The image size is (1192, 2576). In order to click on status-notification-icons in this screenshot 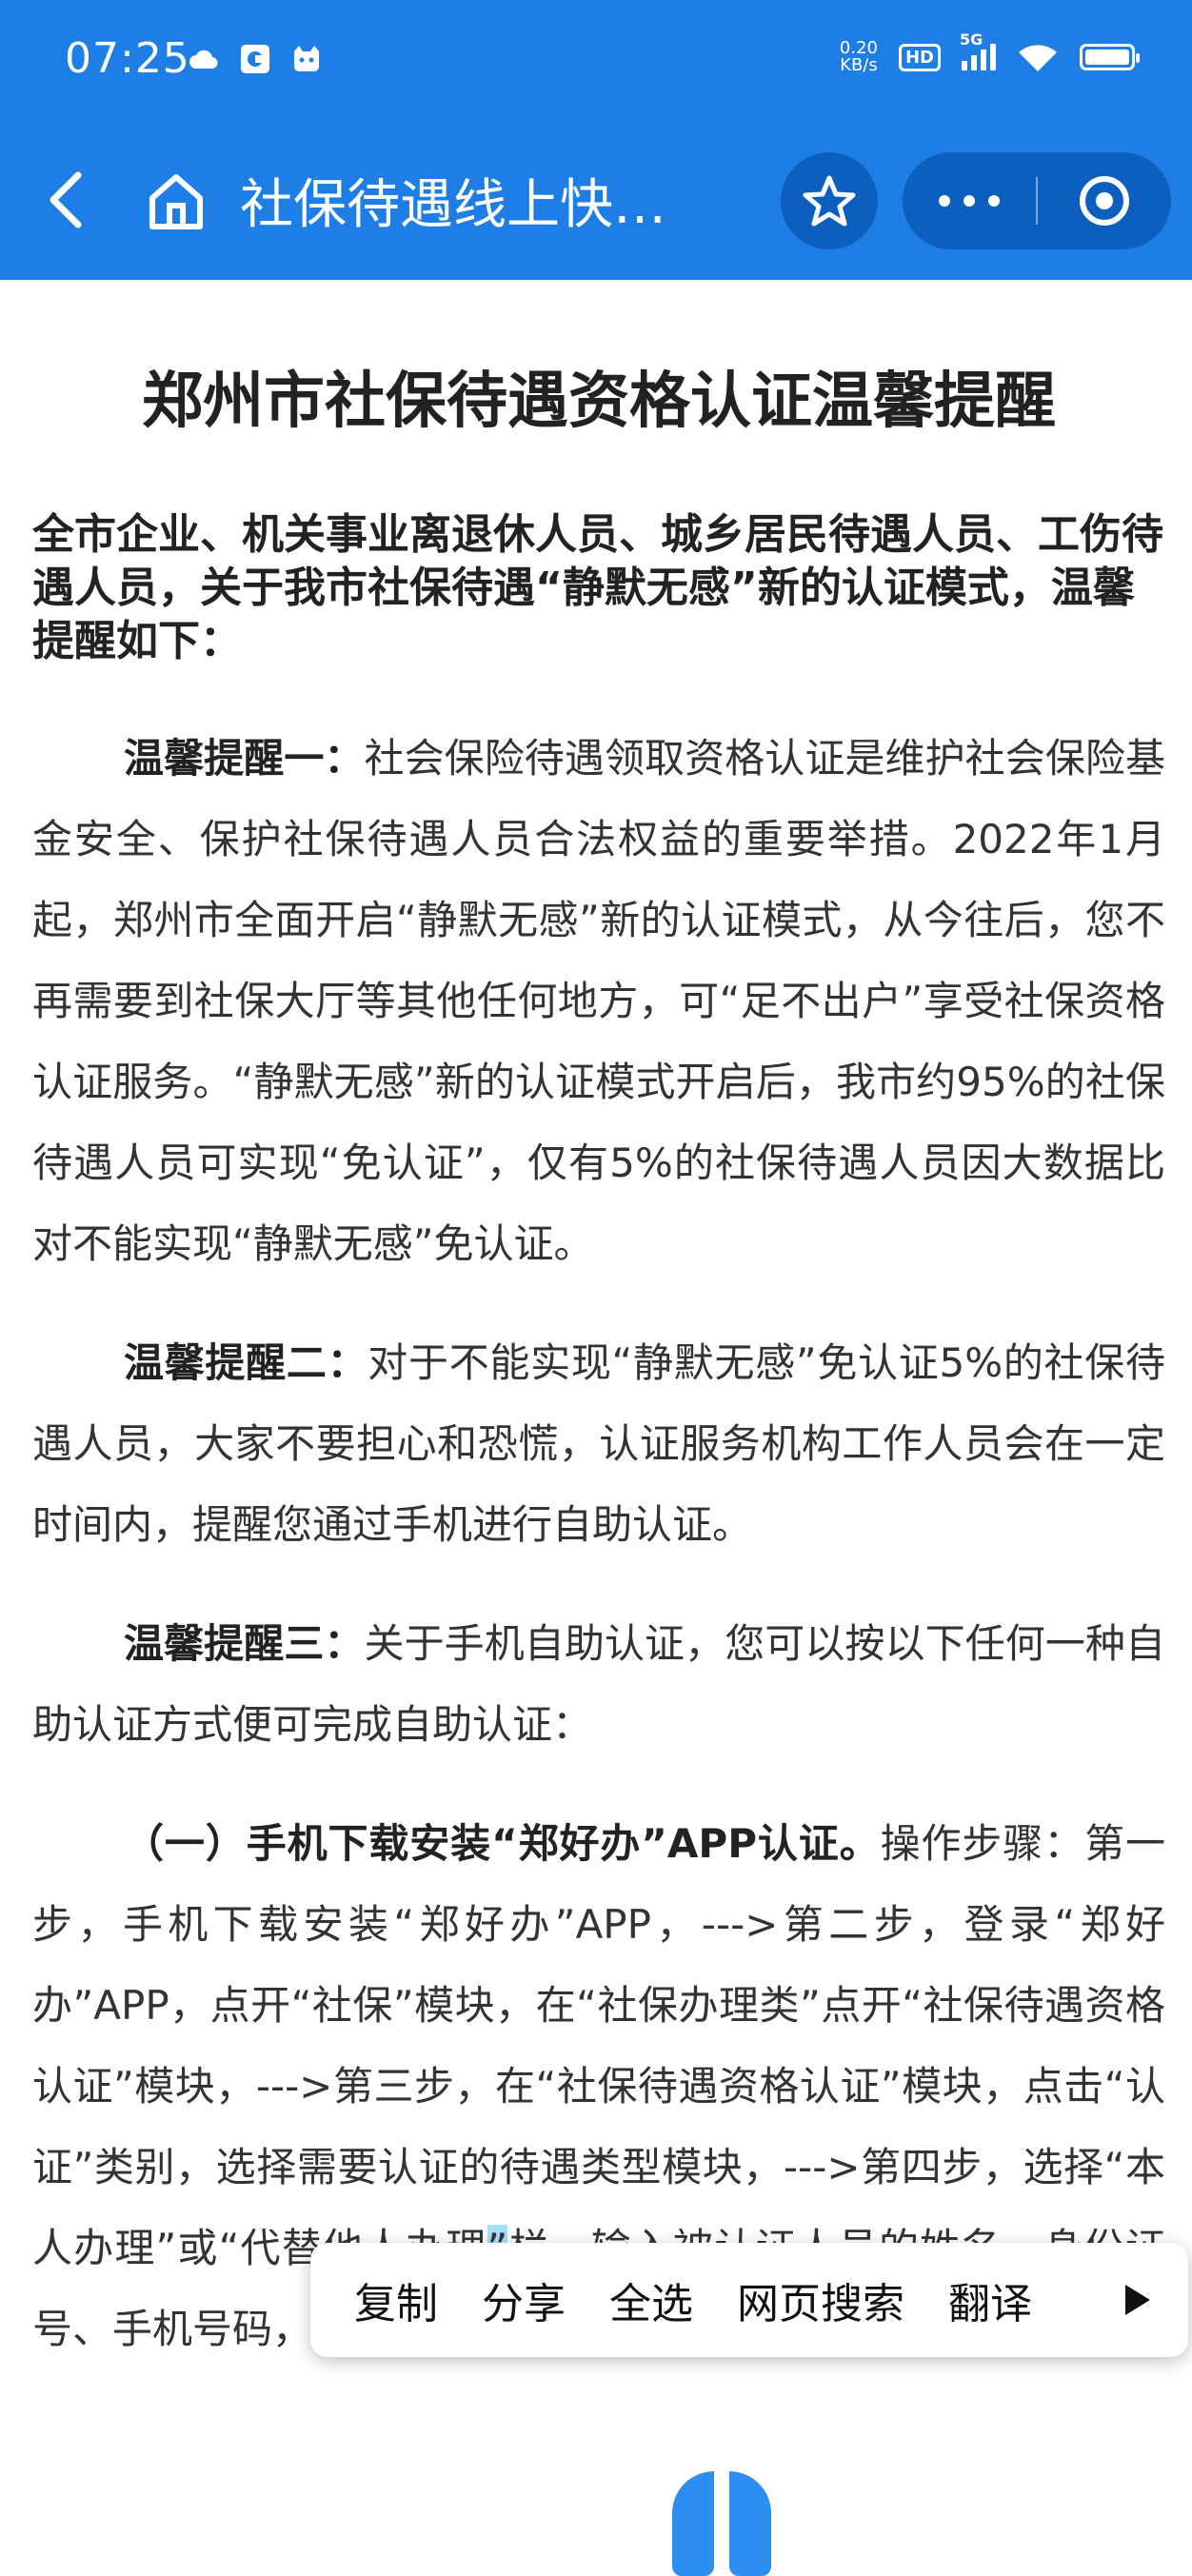, I will do `click(256, 59)`.